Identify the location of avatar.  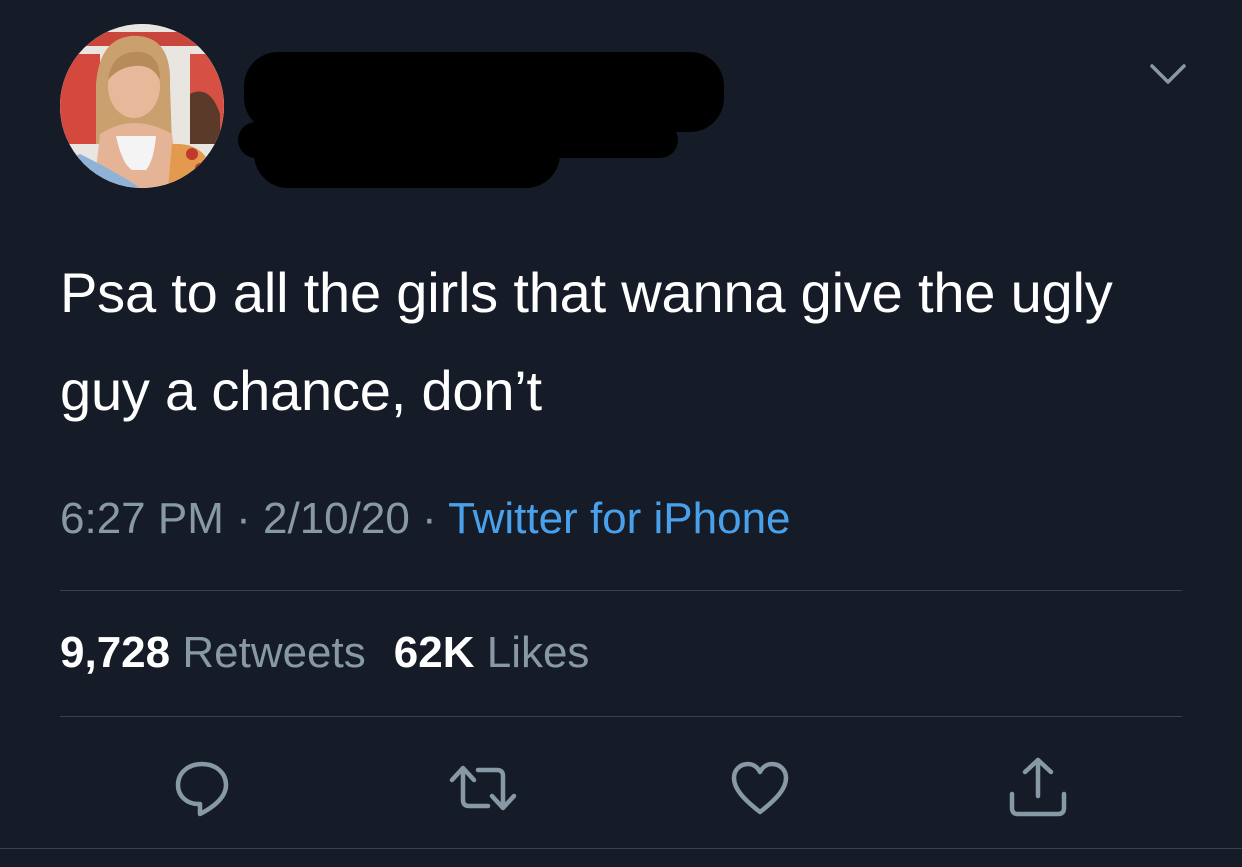
(142, 106).